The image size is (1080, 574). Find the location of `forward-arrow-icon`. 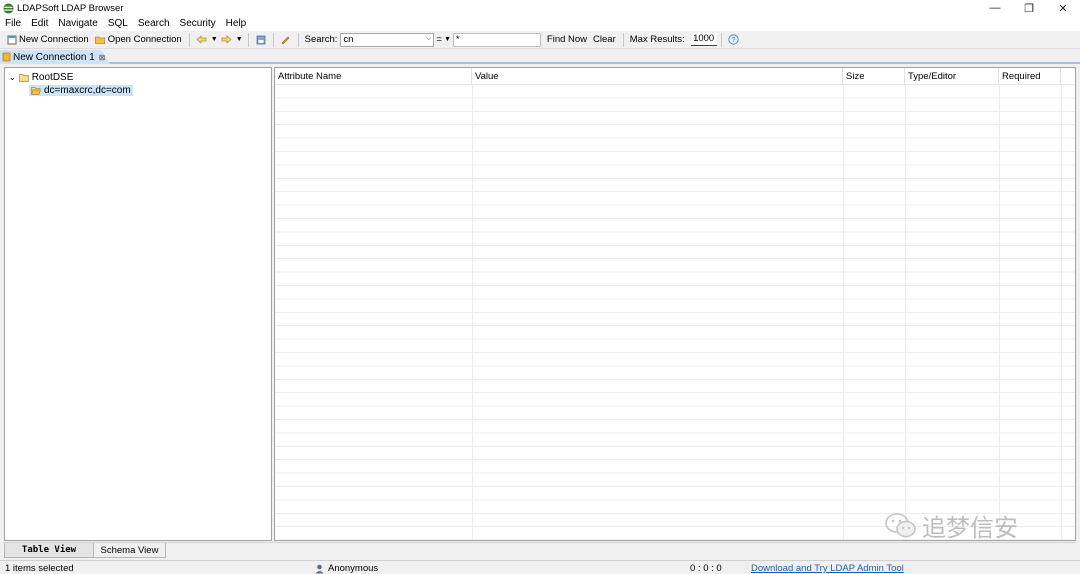

forward-arrow-icon is located at coordinates (227, 40).